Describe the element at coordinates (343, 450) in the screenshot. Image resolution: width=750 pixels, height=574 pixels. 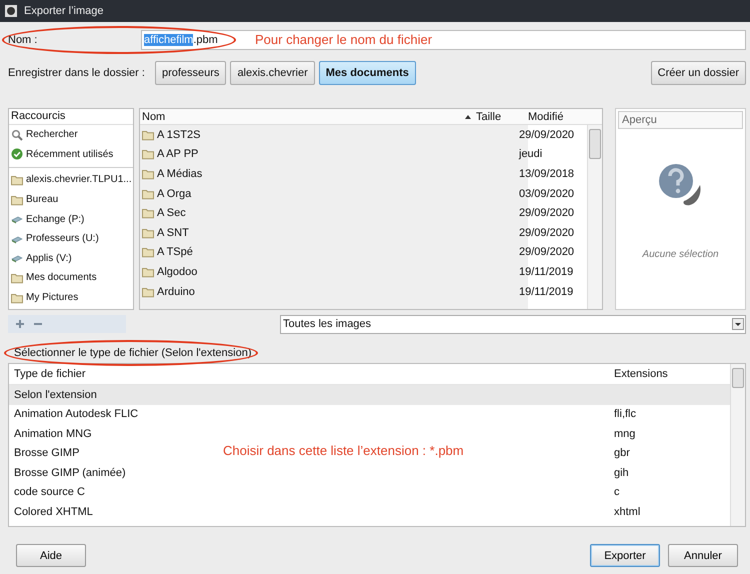
I see `annotation-text: Choisir dans cette liste l’extension : *.pbm` at that location.